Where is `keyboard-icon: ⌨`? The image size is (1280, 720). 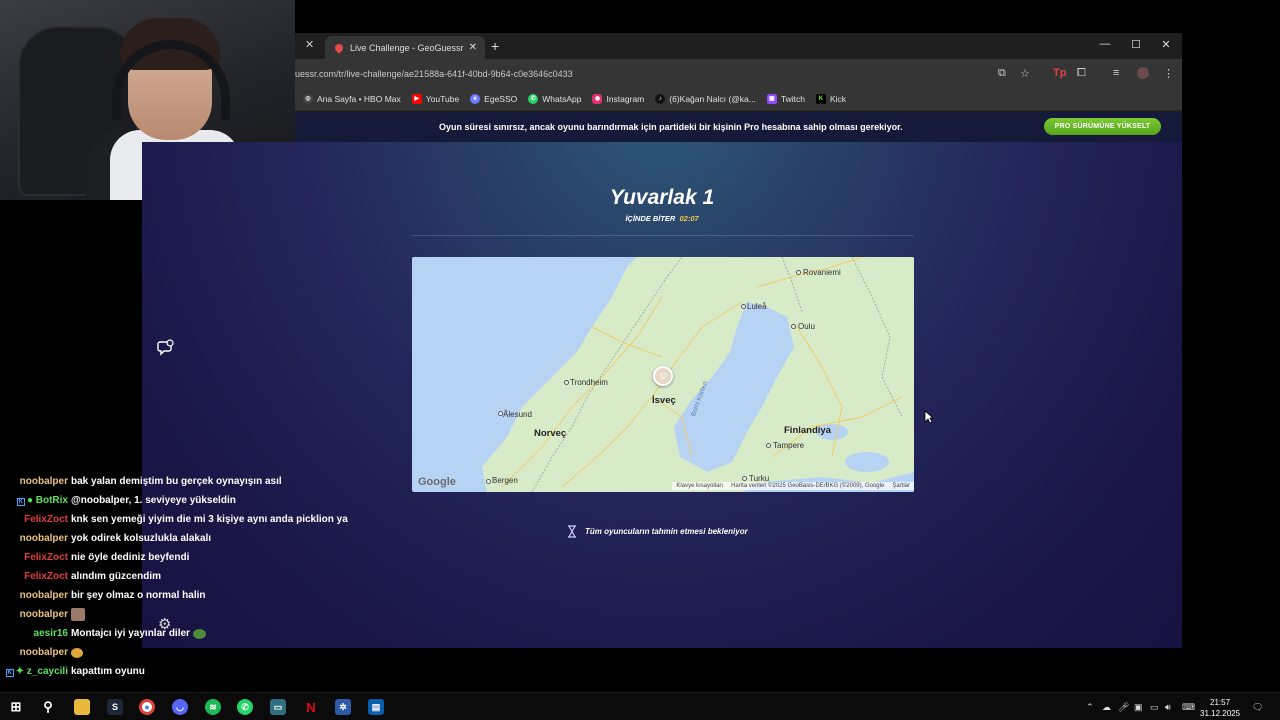
keyboard-icon: ⌨ is located at coordinates (1188, 707).